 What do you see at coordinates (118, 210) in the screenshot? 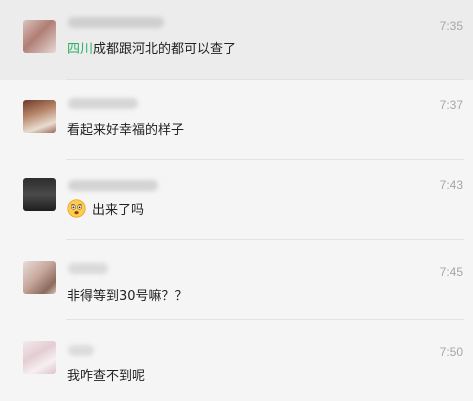
I see `message-text: 出来了吗` at bounding box center [118, 210].